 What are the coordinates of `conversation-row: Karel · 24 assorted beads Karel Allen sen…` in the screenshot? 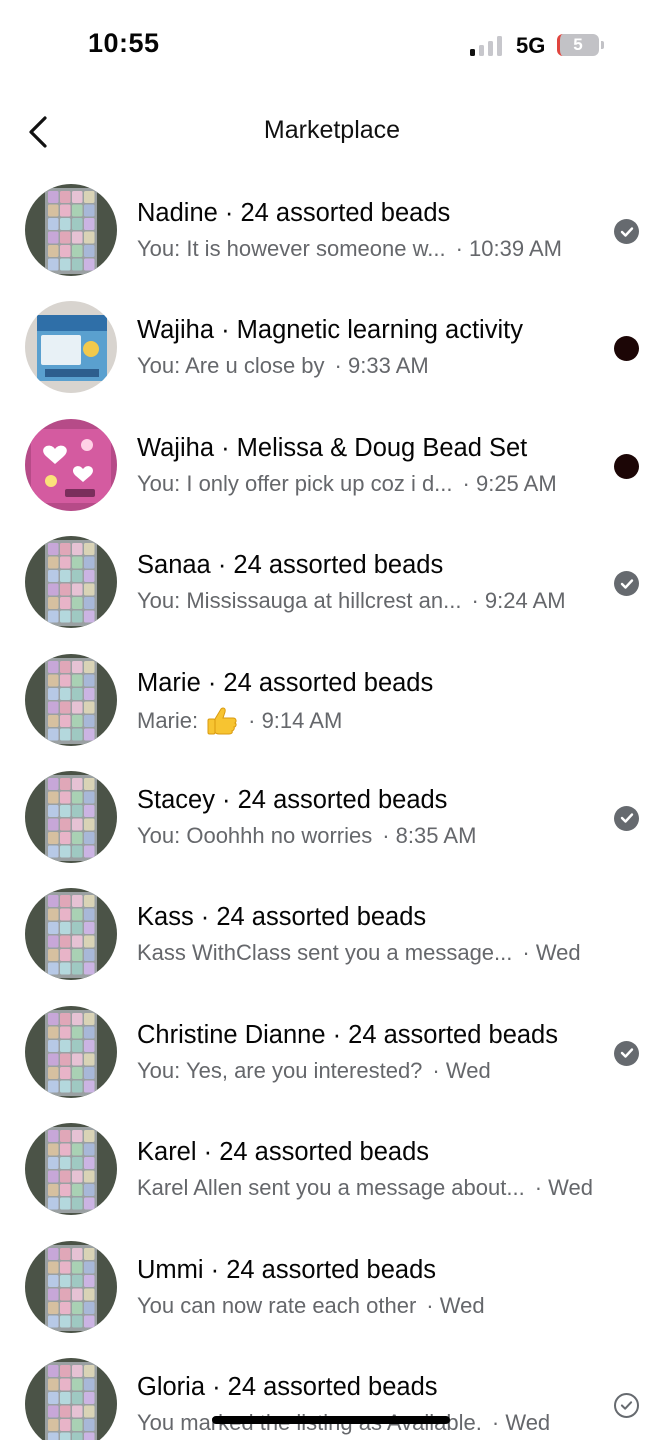 It's located at (332, 1169).